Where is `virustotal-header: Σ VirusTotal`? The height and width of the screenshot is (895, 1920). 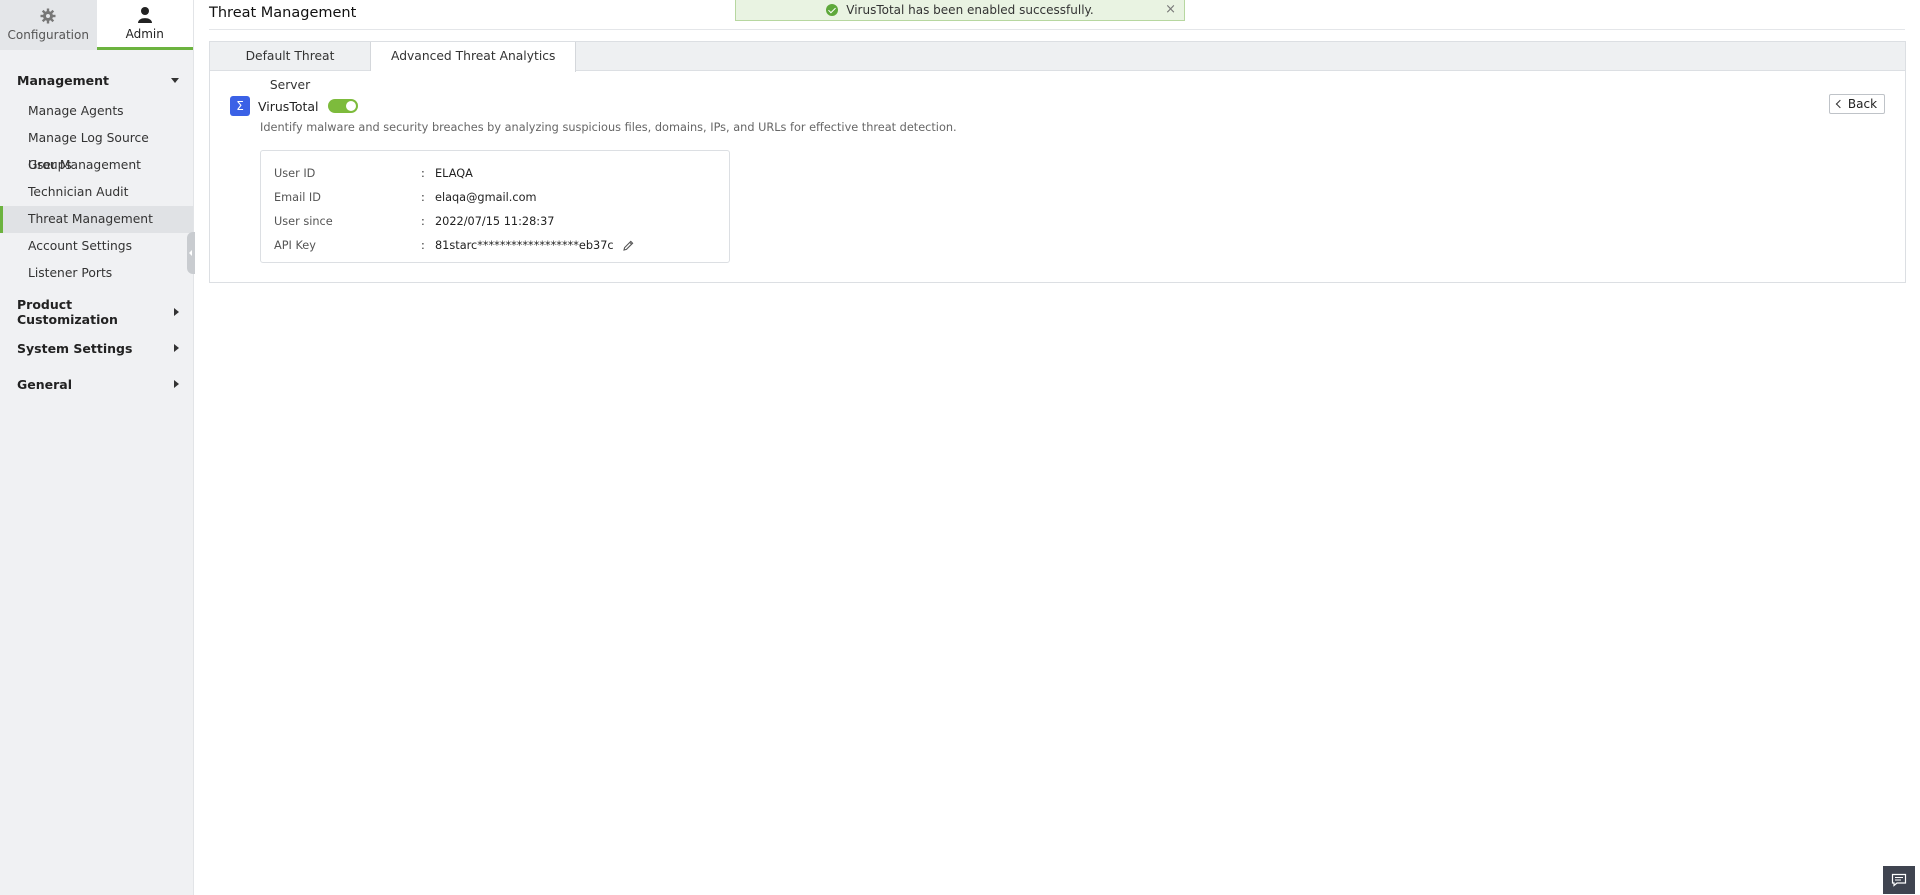
virustotal-header: Σ VirusTotal is located at coordinates (294, 106).